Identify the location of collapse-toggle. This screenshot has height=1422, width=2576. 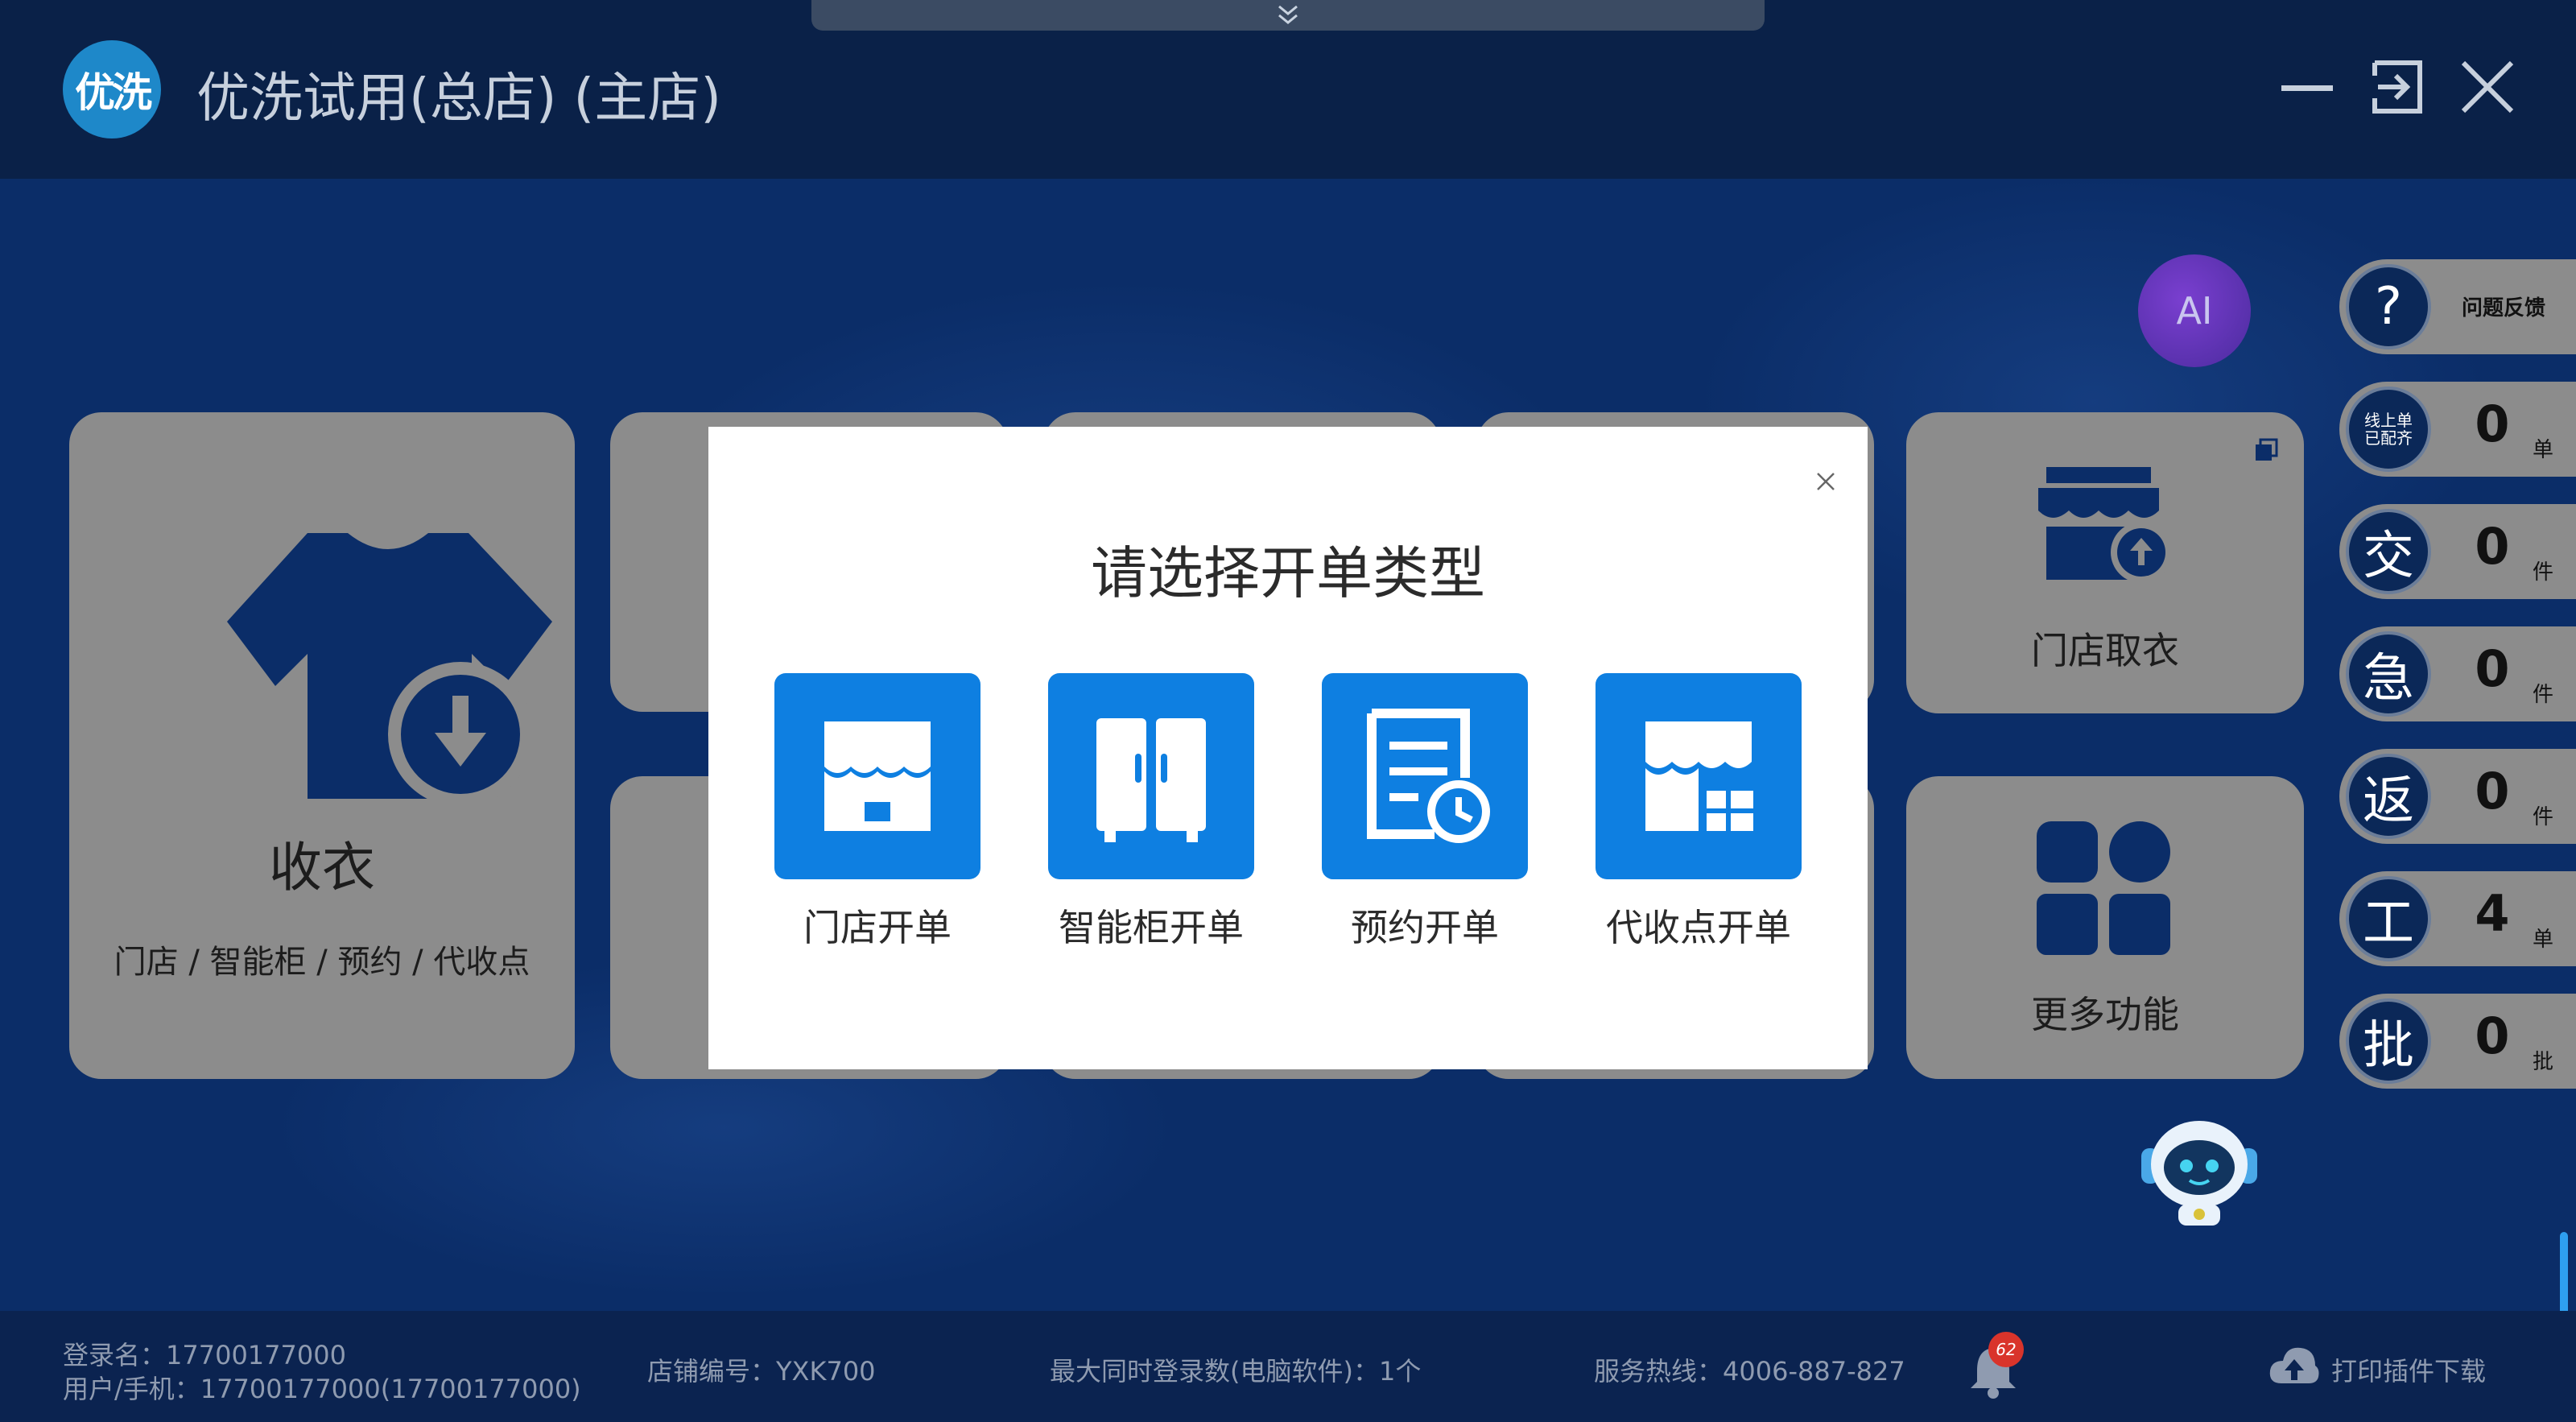
(1288, 15).